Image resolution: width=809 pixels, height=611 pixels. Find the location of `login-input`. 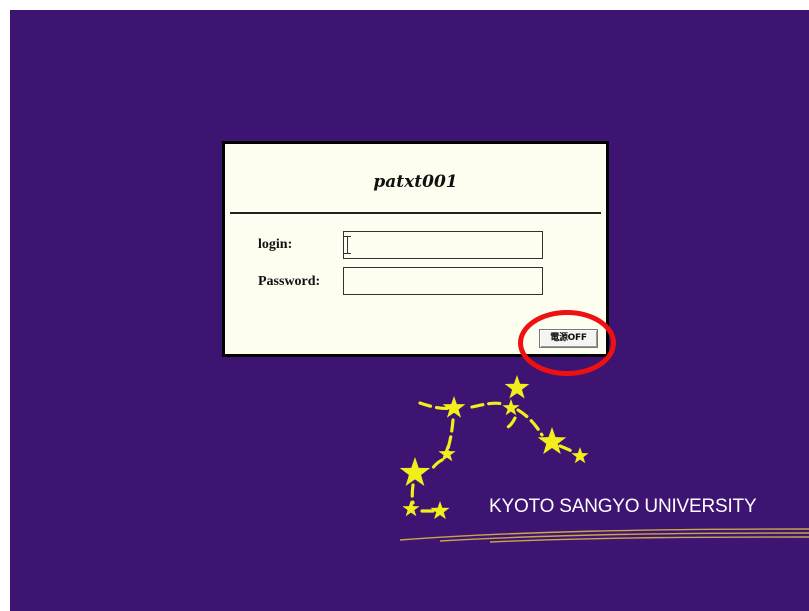

login-input is located at coordinates (443, 245).